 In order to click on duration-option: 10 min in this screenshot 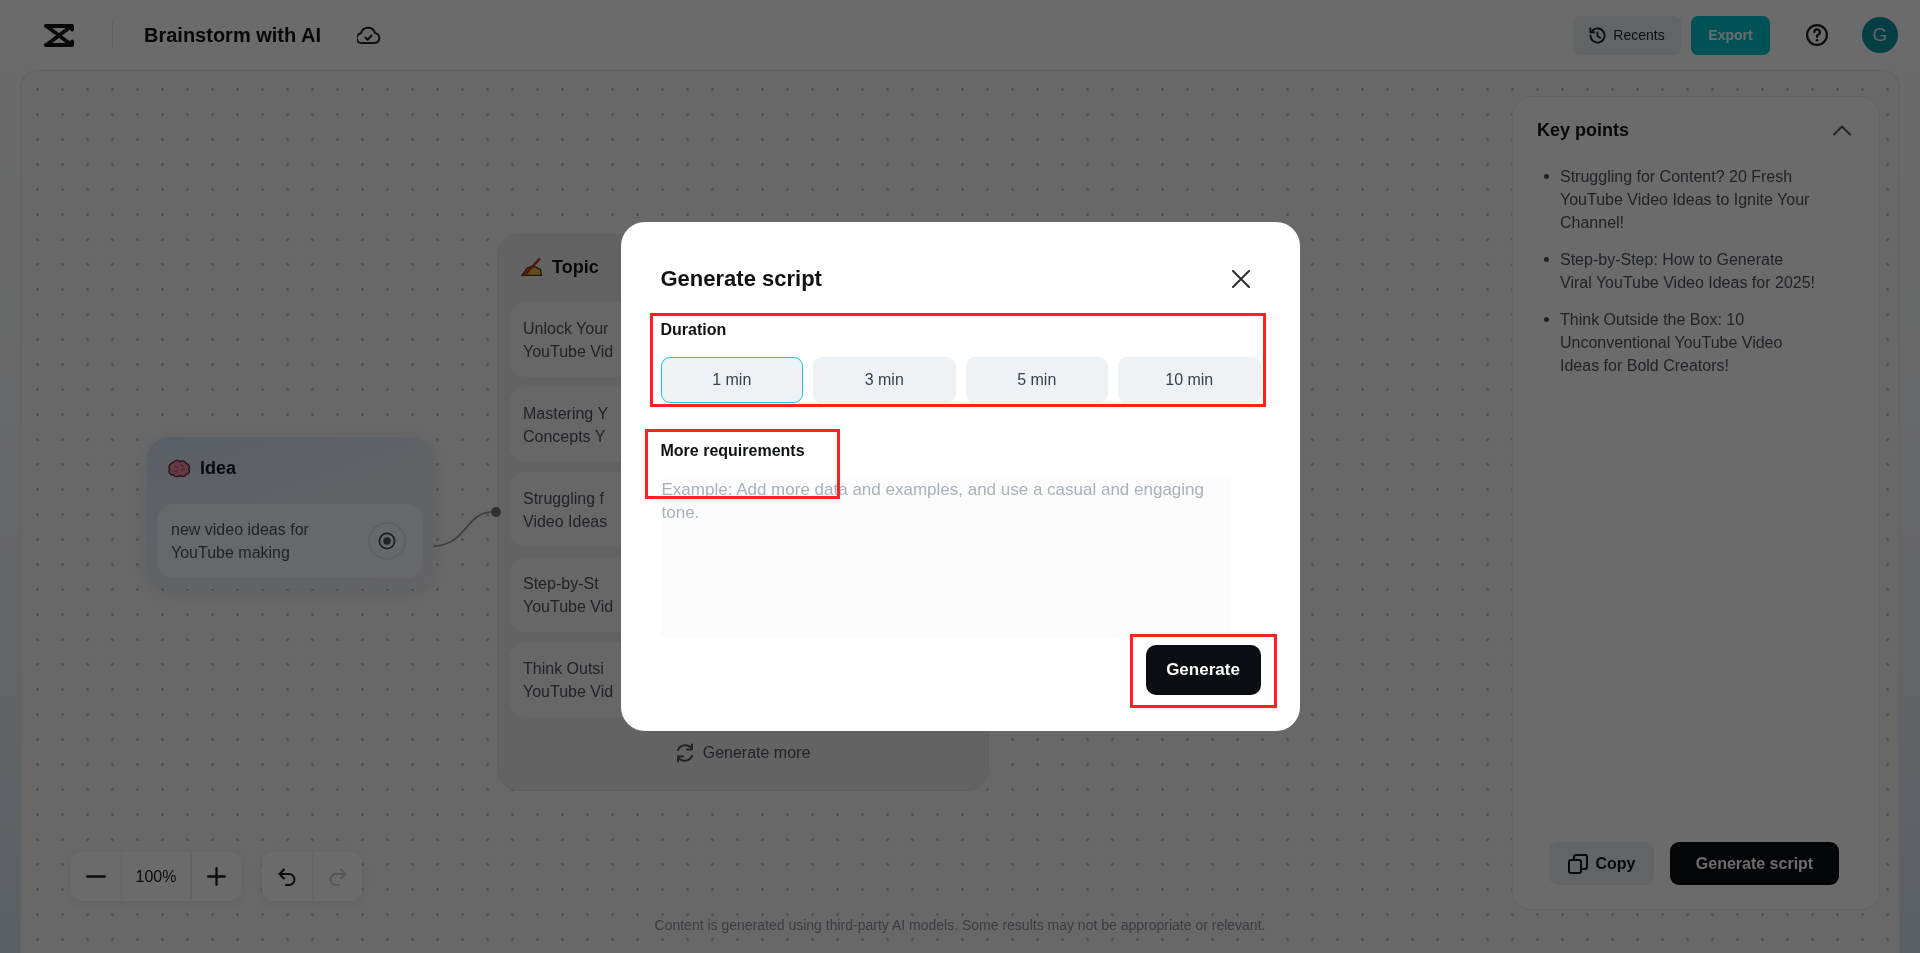, I will do `click(1189, 380)`.